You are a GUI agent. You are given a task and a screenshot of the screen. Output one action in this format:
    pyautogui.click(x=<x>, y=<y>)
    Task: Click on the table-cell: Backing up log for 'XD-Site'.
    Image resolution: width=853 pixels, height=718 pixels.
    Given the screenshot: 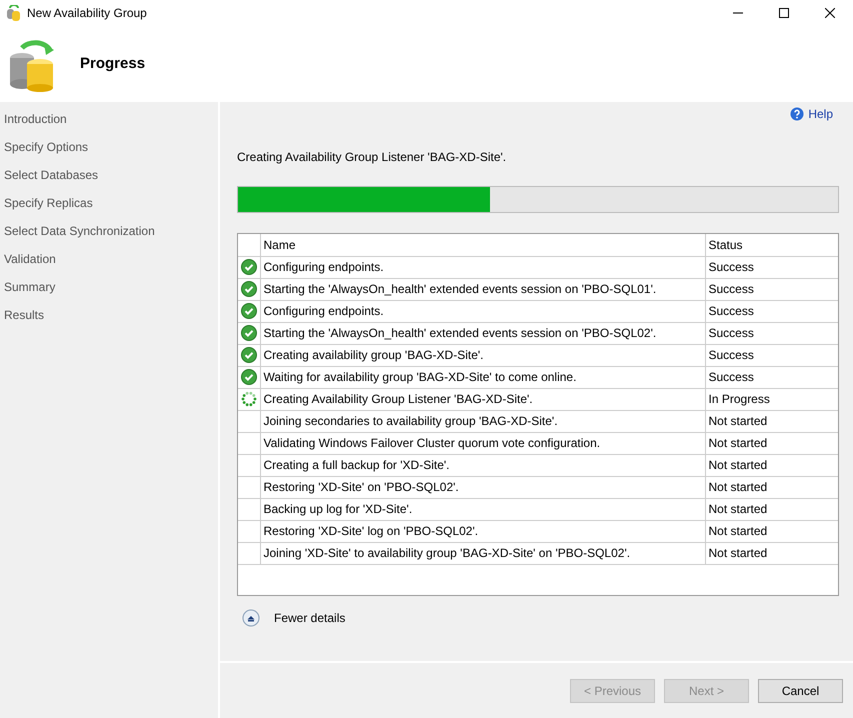 What is the action you would take?
    pyautogui.click(x=482, y=509)
    